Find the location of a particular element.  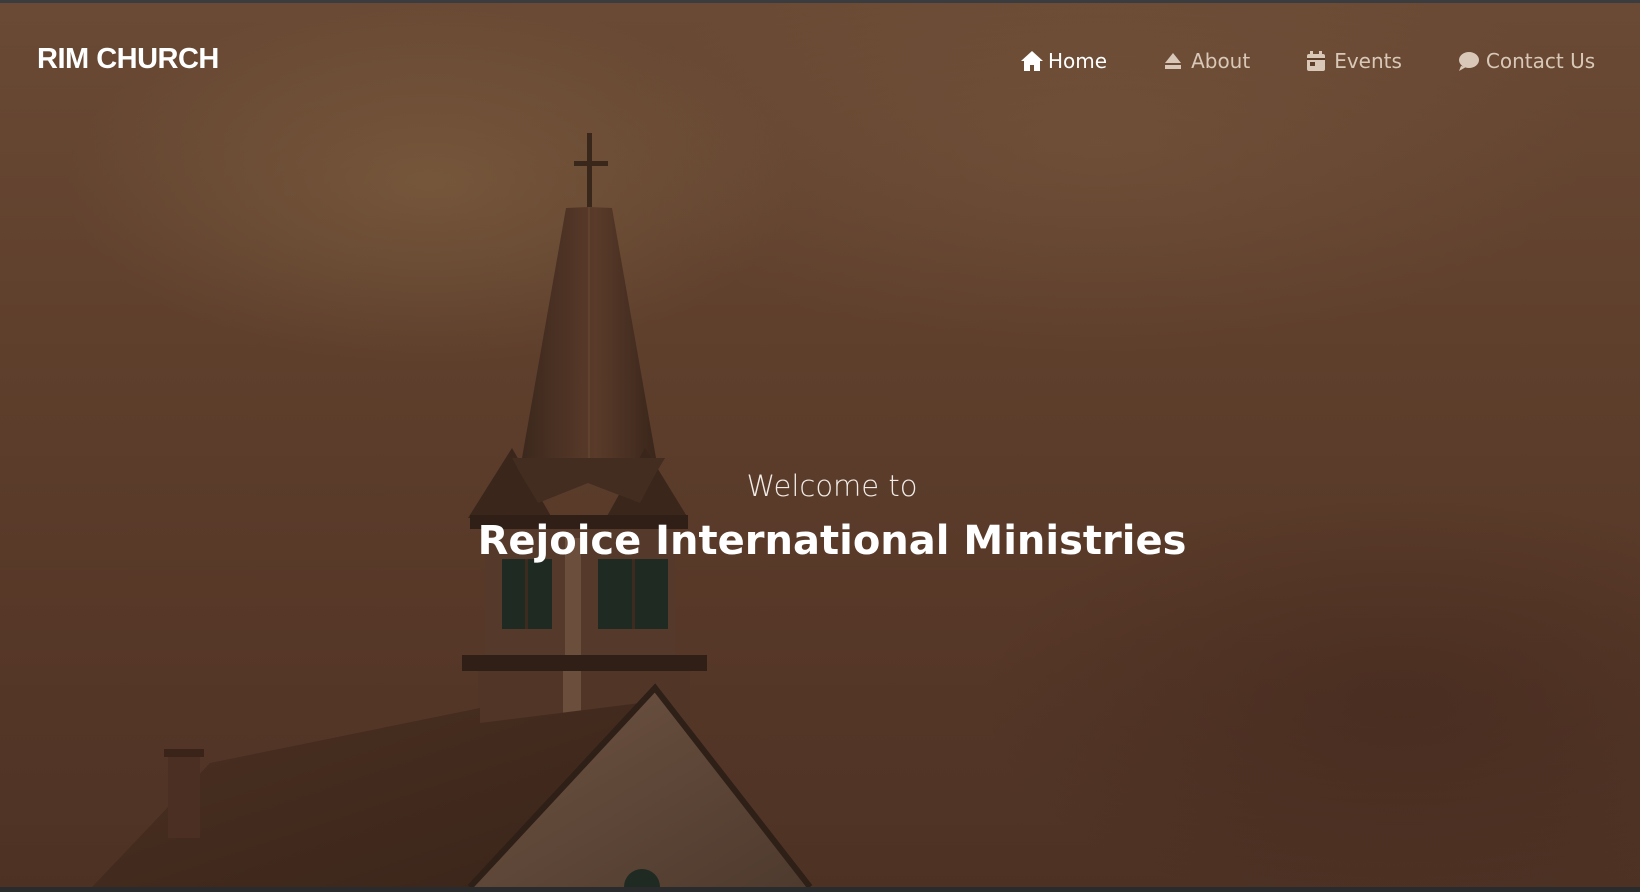

nav-contact-label: Contact Us is located at coordinates (1540, 61).